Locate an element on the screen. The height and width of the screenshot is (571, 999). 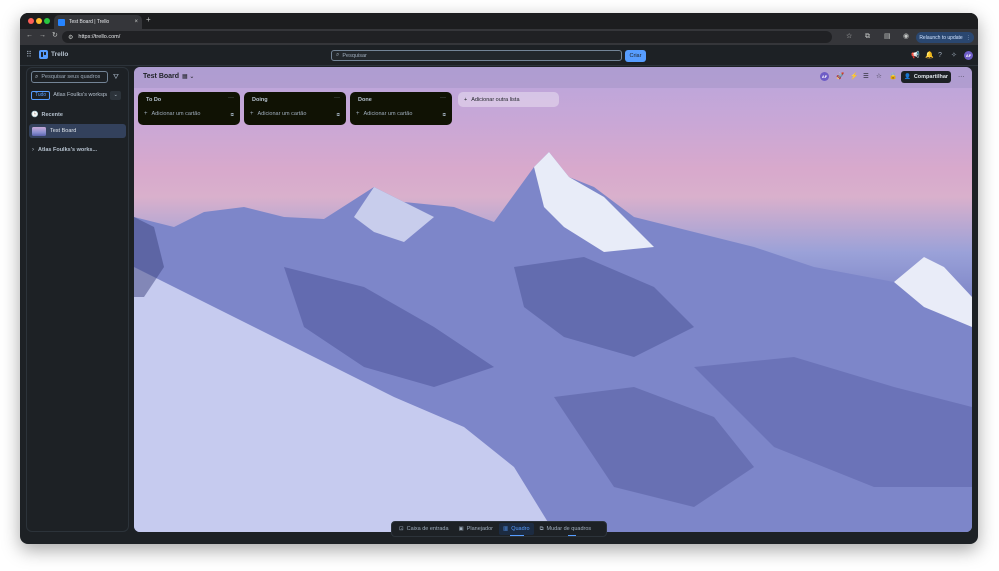
filter-all-chip: Tudo is located at coordinates (41, 95).